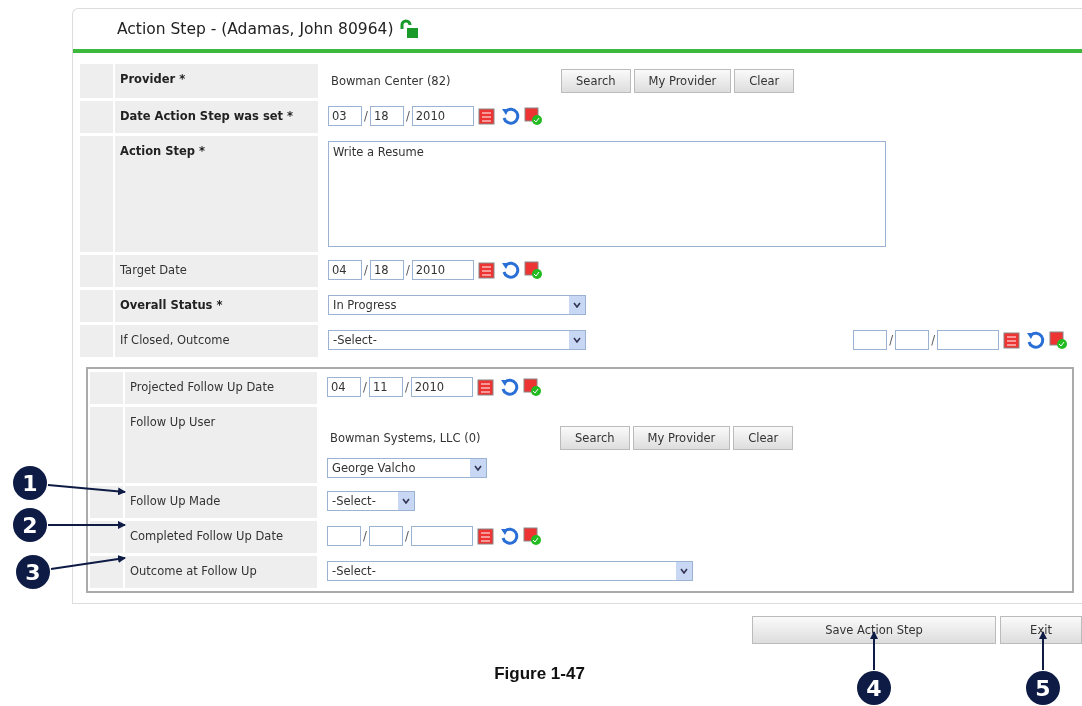 Image resolution: width=1082 pixels, height=706 pixels. What do you see at coordinates (457, 305) in the screenshot?
I see `dropdown: In Progress` at bounding box center [457, 305].